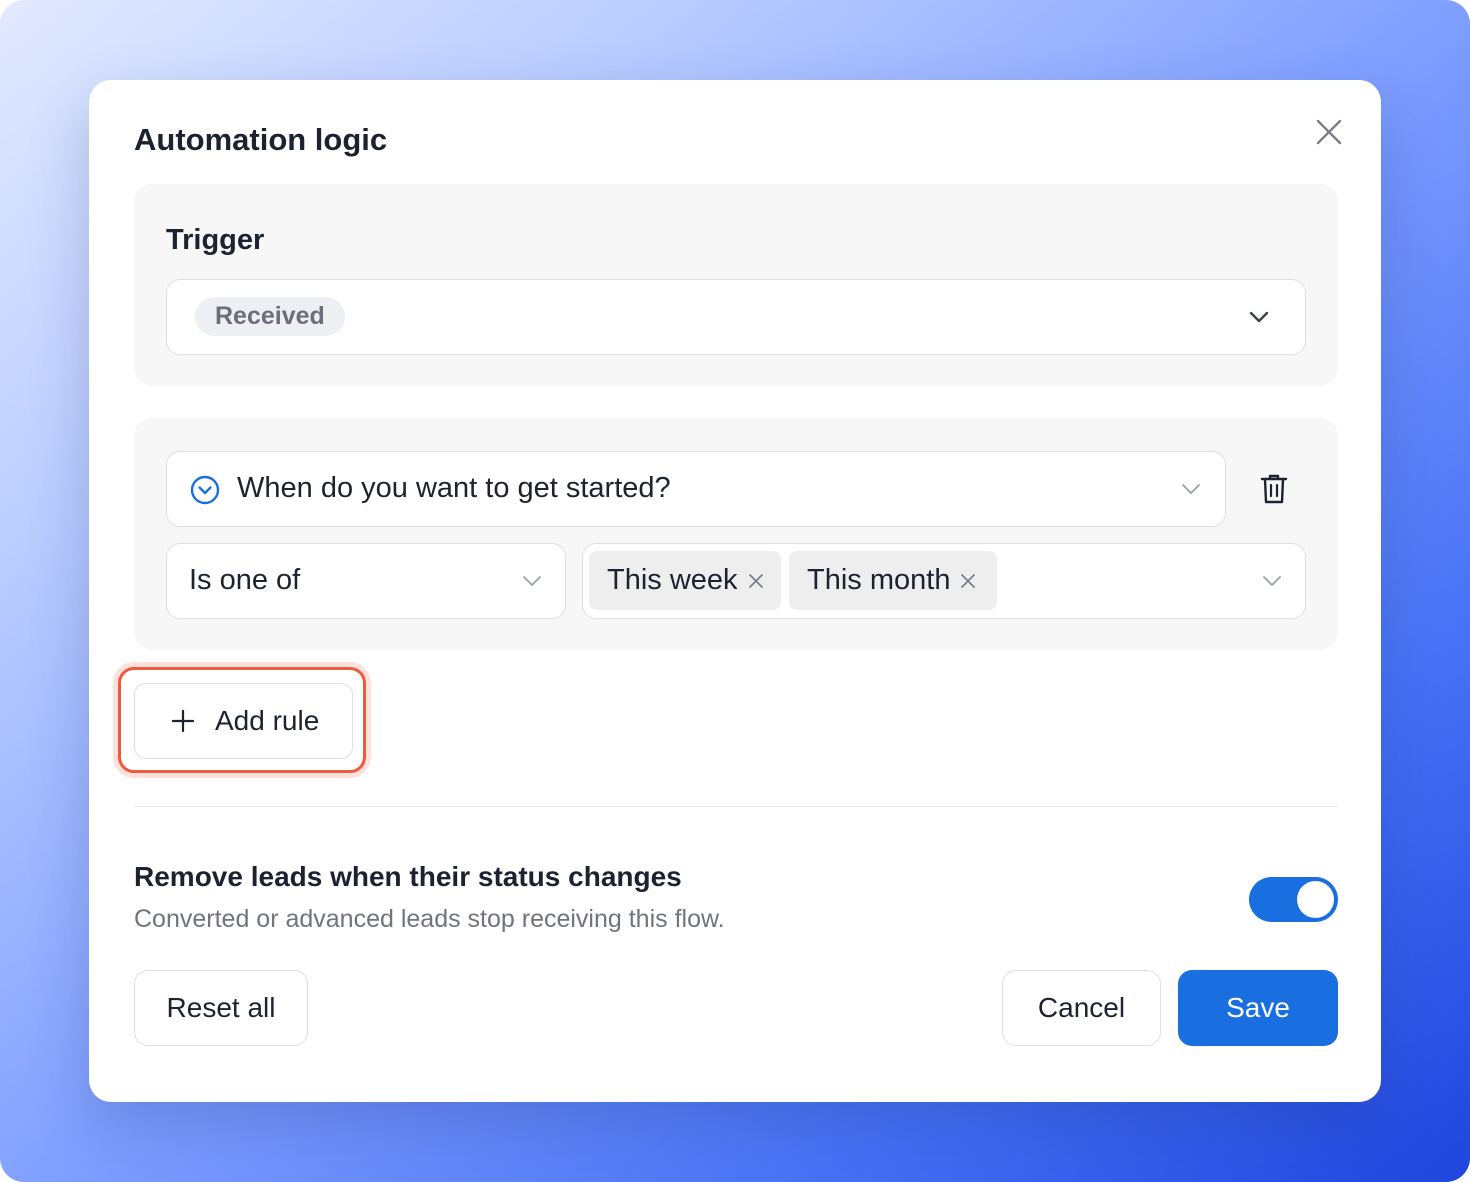 The height and width of the screenshot is (1182, 1470). I want to click on question-field-value: When do you want to get started?, so click(454, 488).